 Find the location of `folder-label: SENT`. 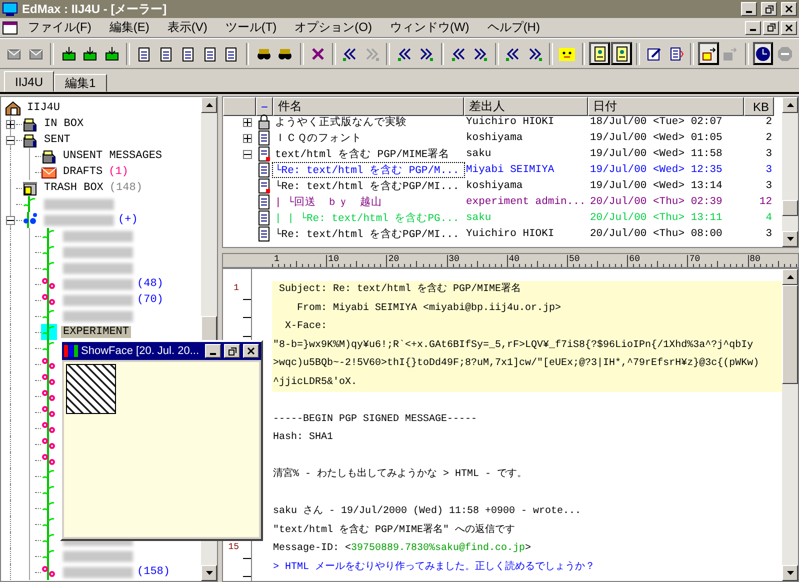

folder-label: SENT is located at coordinates (57, 140).